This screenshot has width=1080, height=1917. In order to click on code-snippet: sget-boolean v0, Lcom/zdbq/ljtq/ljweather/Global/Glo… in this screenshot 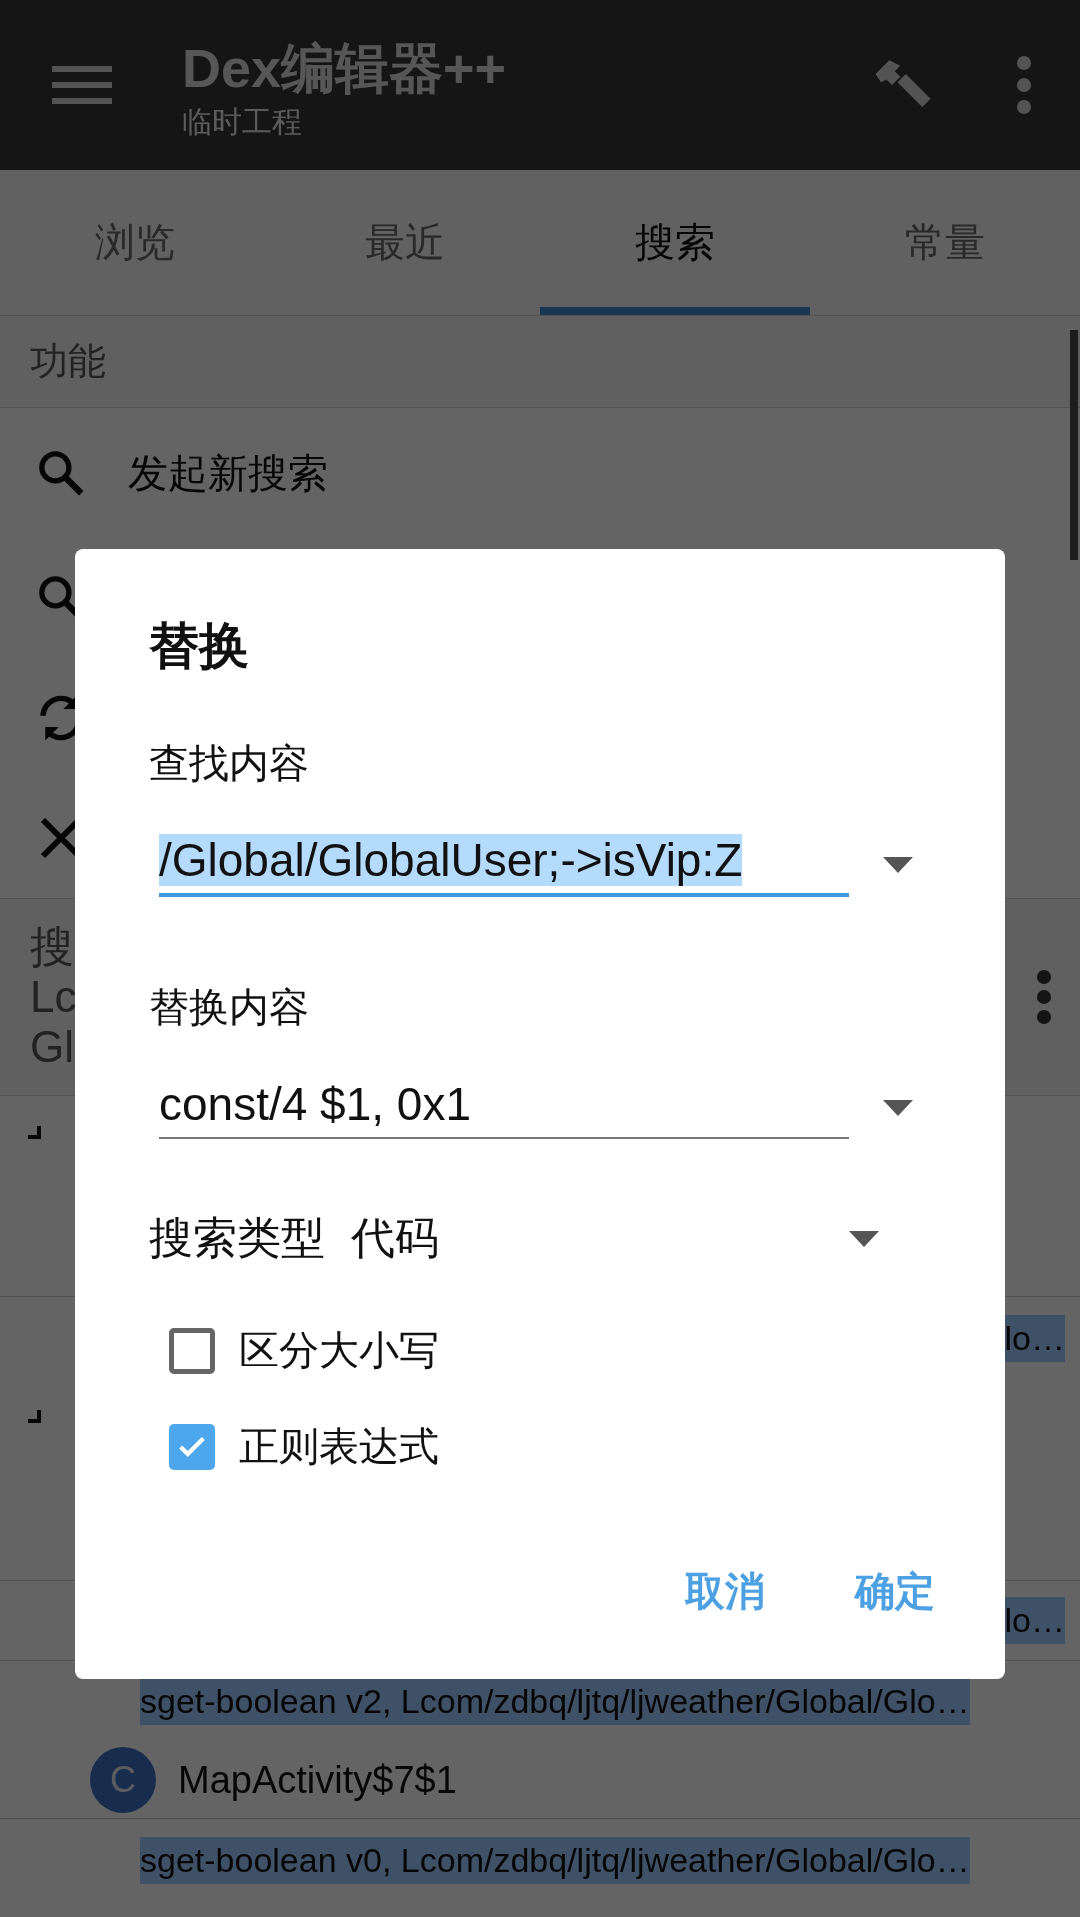, I will do `click(555, 1860)`.